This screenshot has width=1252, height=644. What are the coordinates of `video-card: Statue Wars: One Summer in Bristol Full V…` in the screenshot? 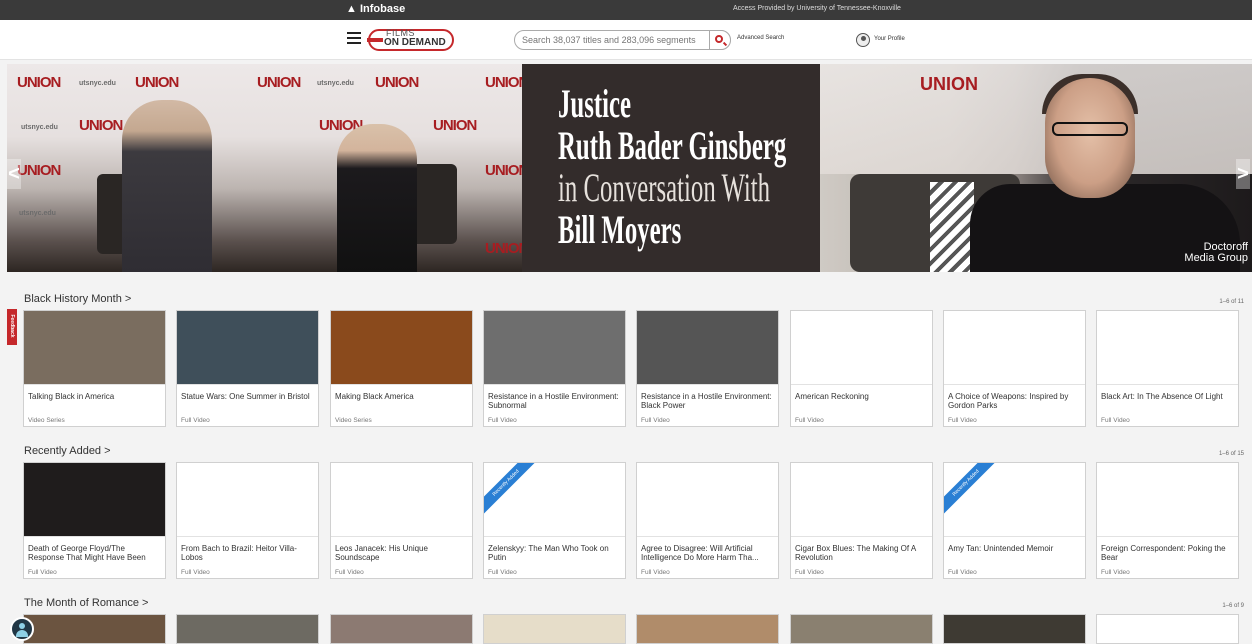 It's located at (247, 368).